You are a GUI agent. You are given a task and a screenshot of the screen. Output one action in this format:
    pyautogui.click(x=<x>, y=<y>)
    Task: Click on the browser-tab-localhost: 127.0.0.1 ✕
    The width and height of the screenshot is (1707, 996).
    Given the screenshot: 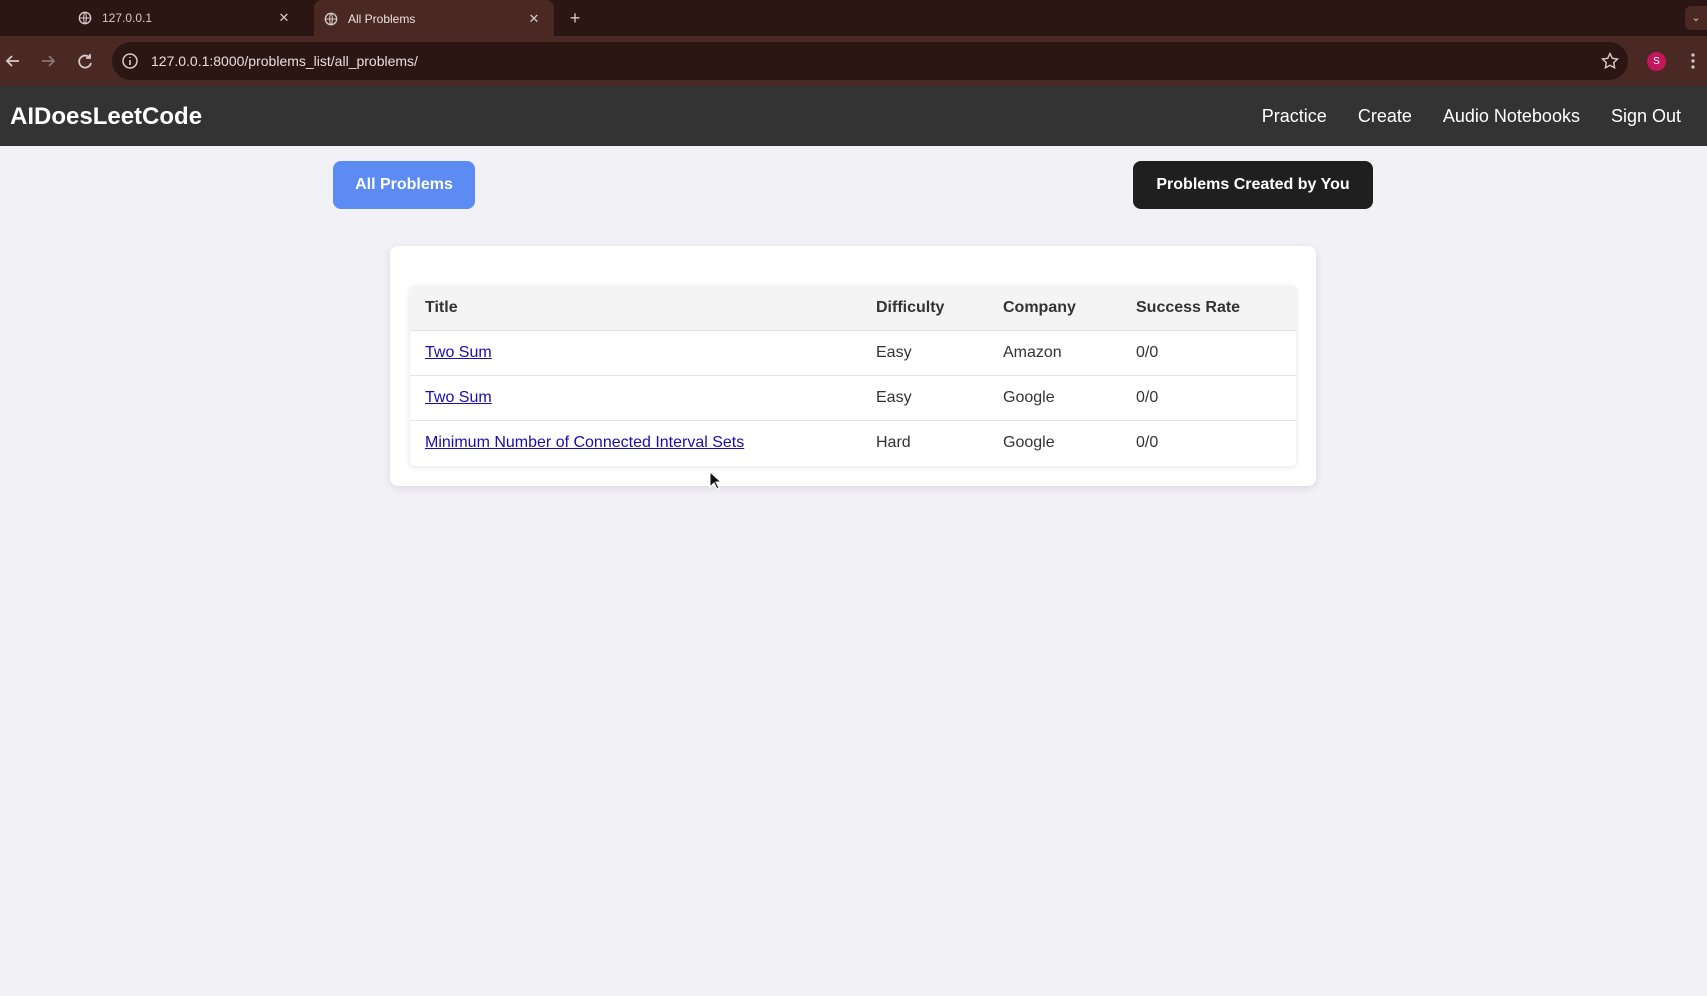 What is the action you would take?
    pyautogui.click(x=187, y=18)
    